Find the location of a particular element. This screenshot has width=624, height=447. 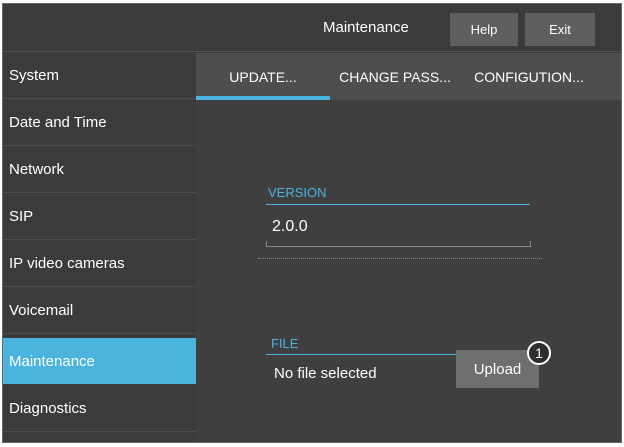

active-tab-indicator is located at coordinates (263, 98).